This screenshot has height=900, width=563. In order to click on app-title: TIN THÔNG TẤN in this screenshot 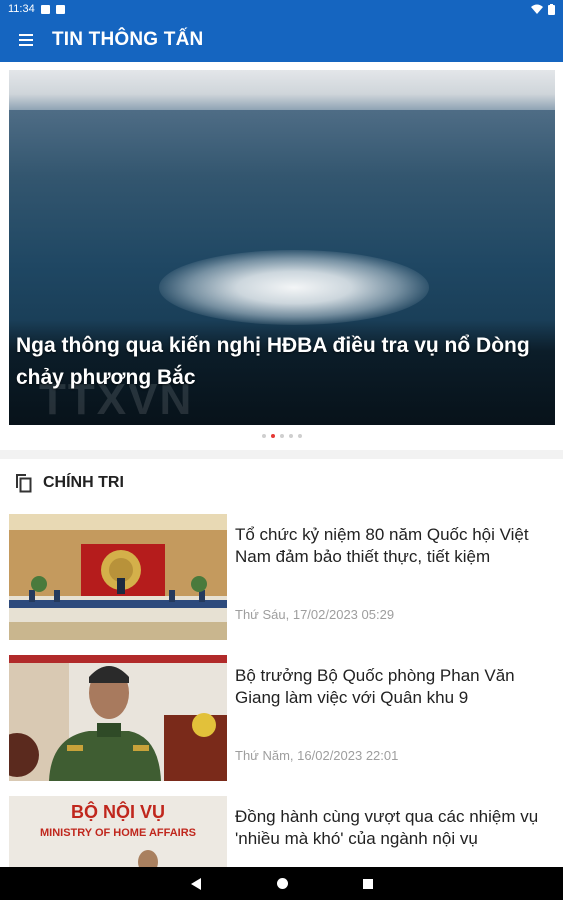, I will do `click(128, 39)`.